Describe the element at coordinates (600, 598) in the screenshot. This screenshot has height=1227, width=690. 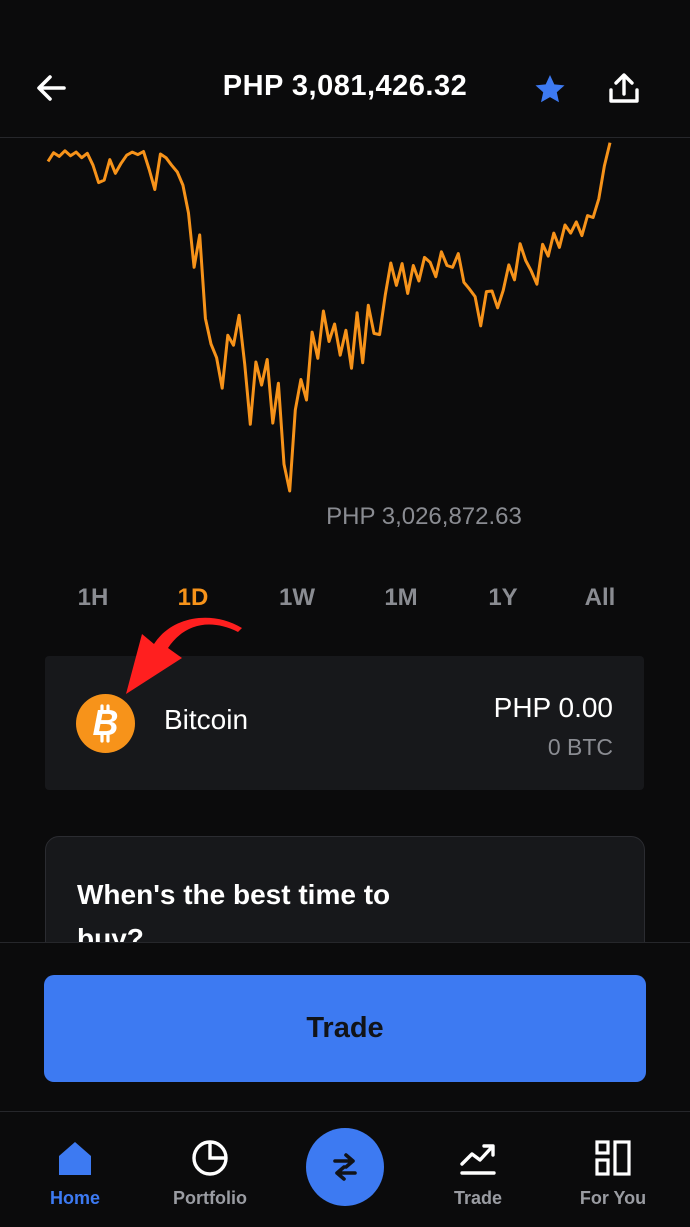
I see `range-all: All` at that location.